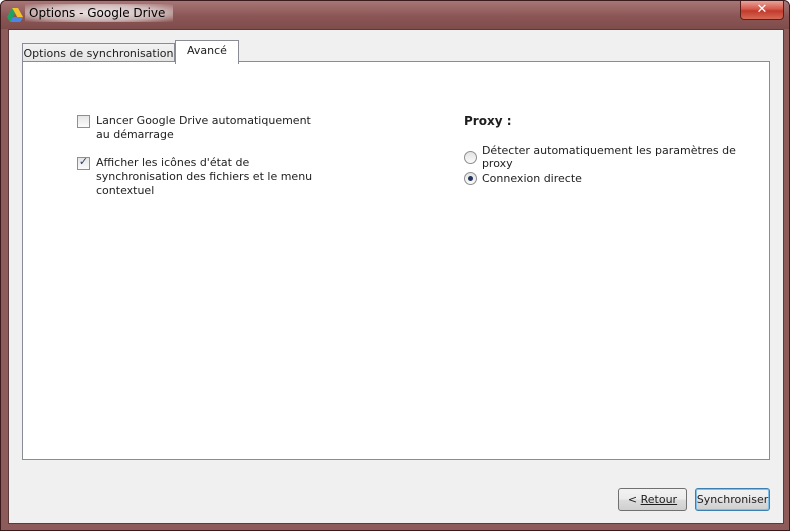 The width and height of the screenshot is (790, 531). What do you see at coordinates (395, 15) in the screenshot?
I see `title-bar: Options - Google Drive ✕` at bounding box center [395, 15].